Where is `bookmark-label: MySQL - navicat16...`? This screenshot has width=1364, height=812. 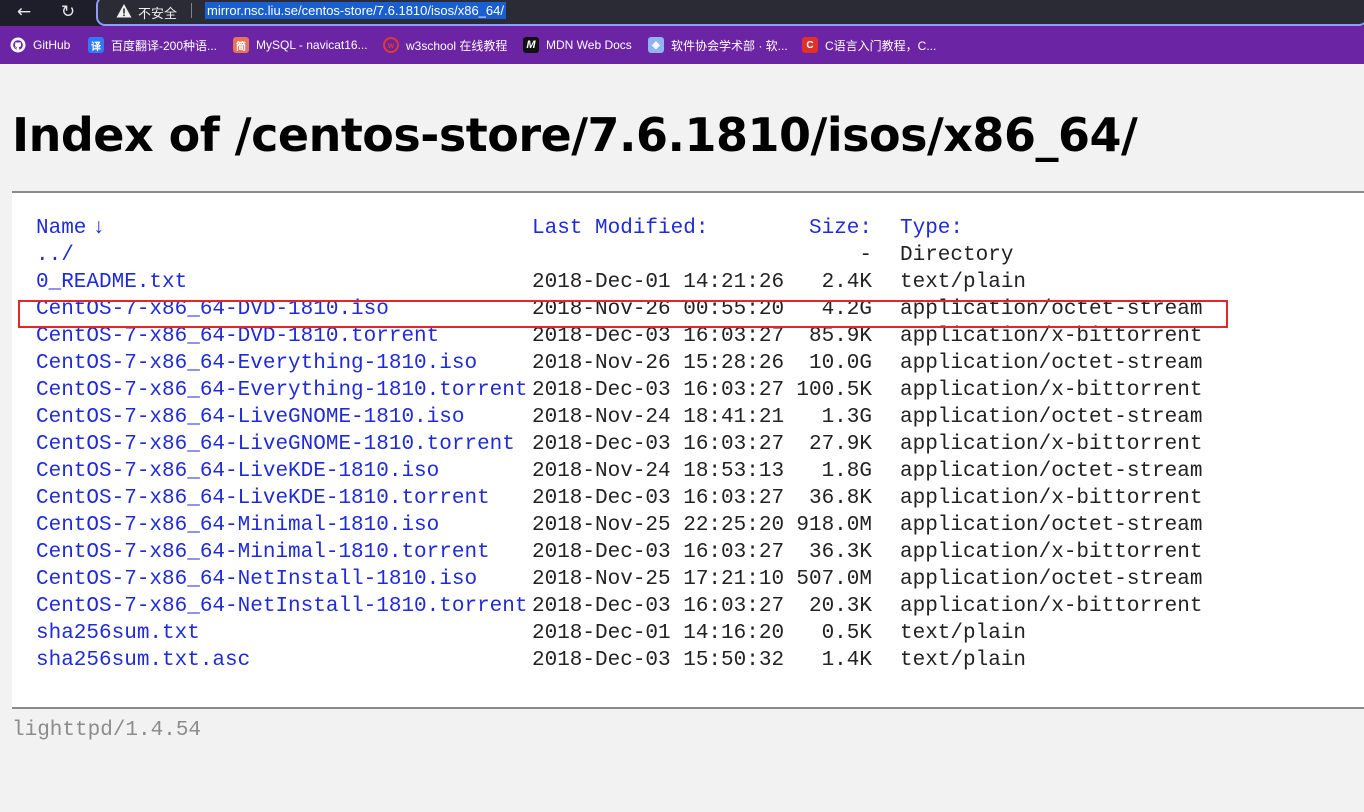
bookmark-label: MySQL - navicat16... is located at coordinates (312, 45).